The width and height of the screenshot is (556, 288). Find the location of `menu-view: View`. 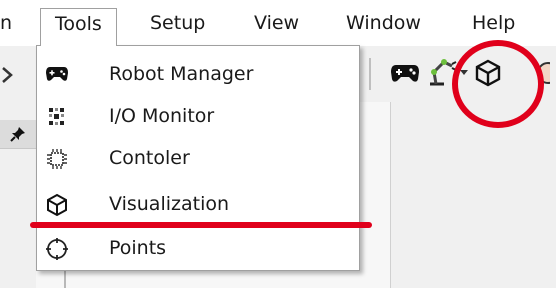

menu-view: View is located at coordinates (276, 23).